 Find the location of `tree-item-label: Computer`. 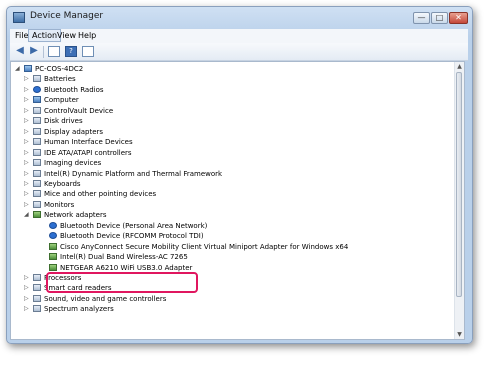

tree-item-label: Computer is located at coordinates (61, 100).